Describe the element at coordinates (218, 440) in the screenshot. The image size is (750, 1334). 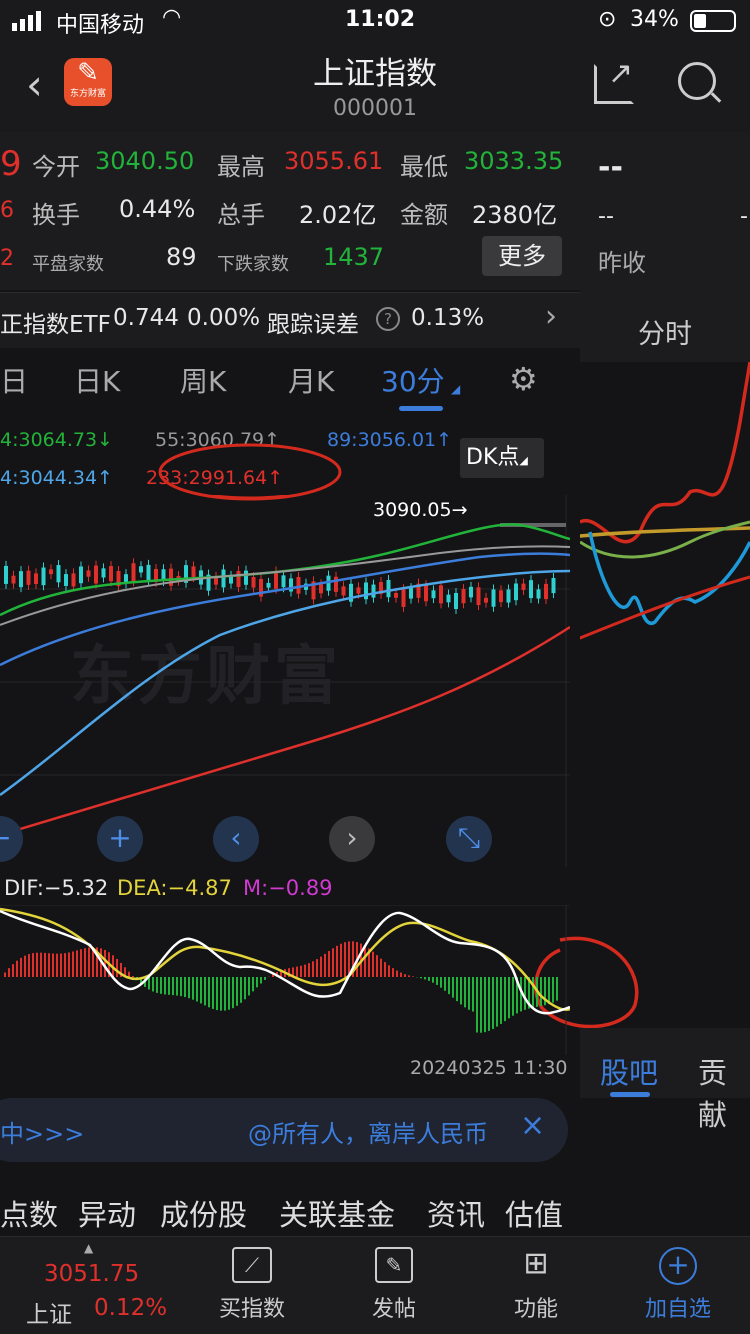
I see `ma-legend-b: 55:3060.79↑` at that location.